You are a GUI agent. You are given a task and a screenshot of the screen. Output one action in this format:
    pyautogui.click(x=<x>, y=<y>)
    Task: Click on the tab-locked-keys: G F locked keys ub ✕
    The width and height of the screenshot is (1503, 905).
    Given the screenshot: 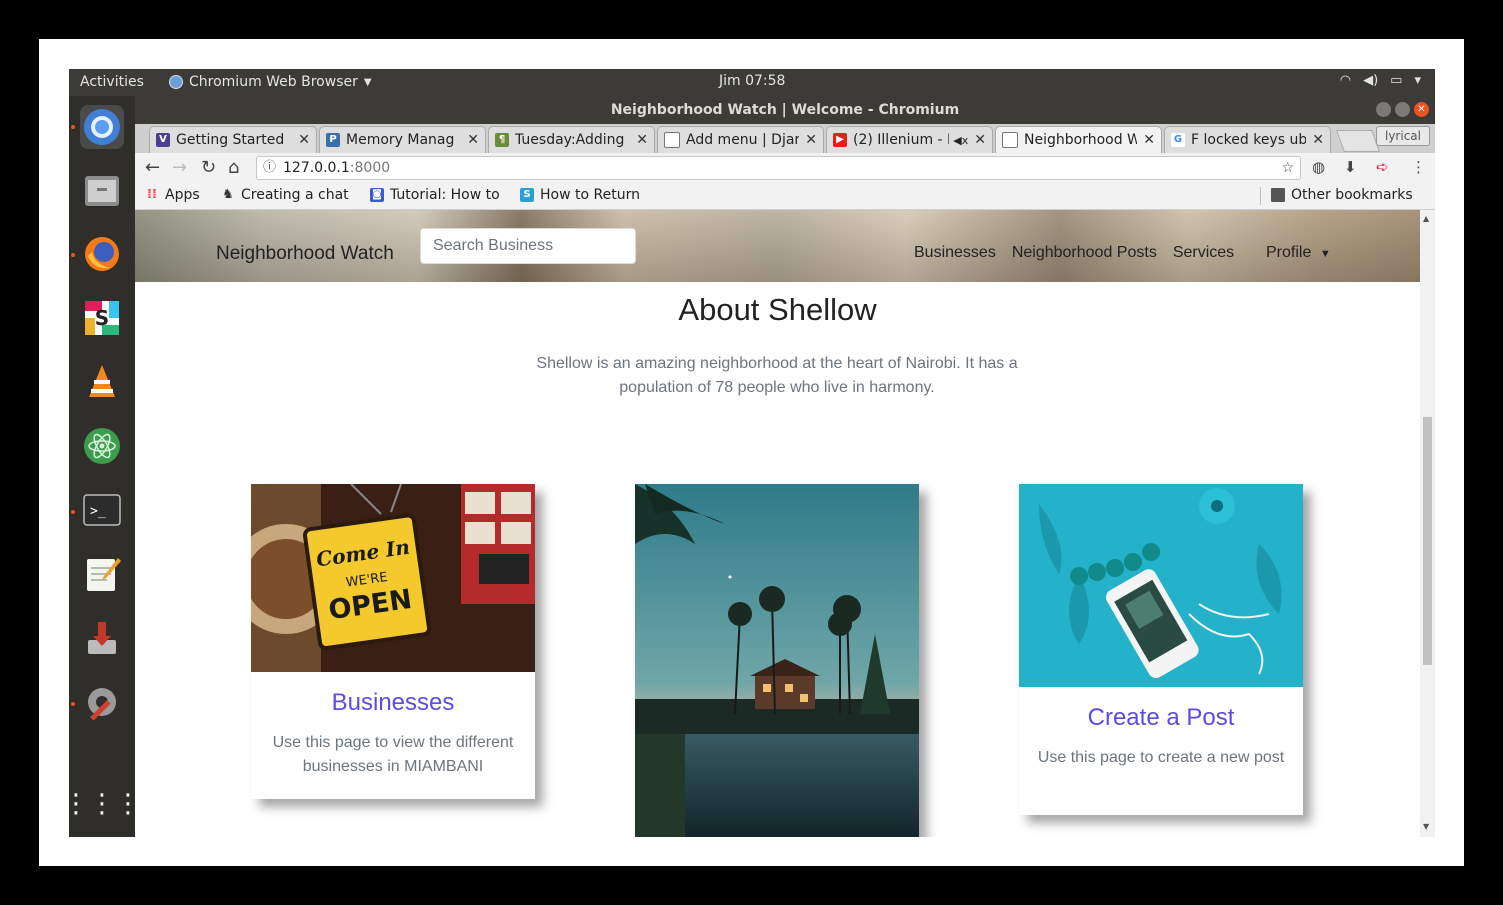 What is the action you would take?
    pyautogui.click(x=1247, y=139)
    